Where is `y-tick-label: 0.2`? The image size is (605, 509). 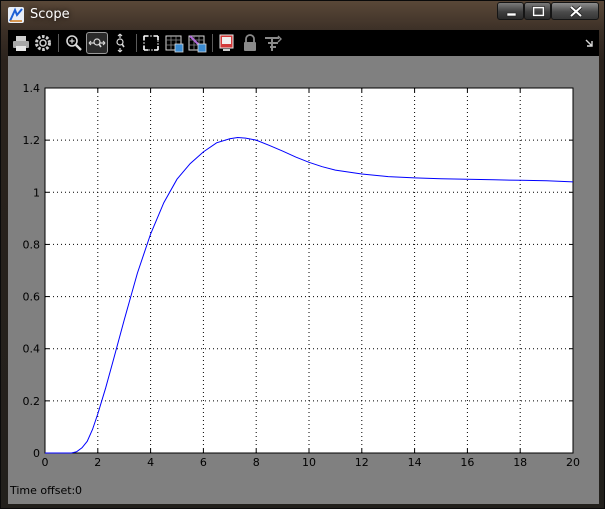
y-tick-label: 0.2 is located at coordinates (32, 401).